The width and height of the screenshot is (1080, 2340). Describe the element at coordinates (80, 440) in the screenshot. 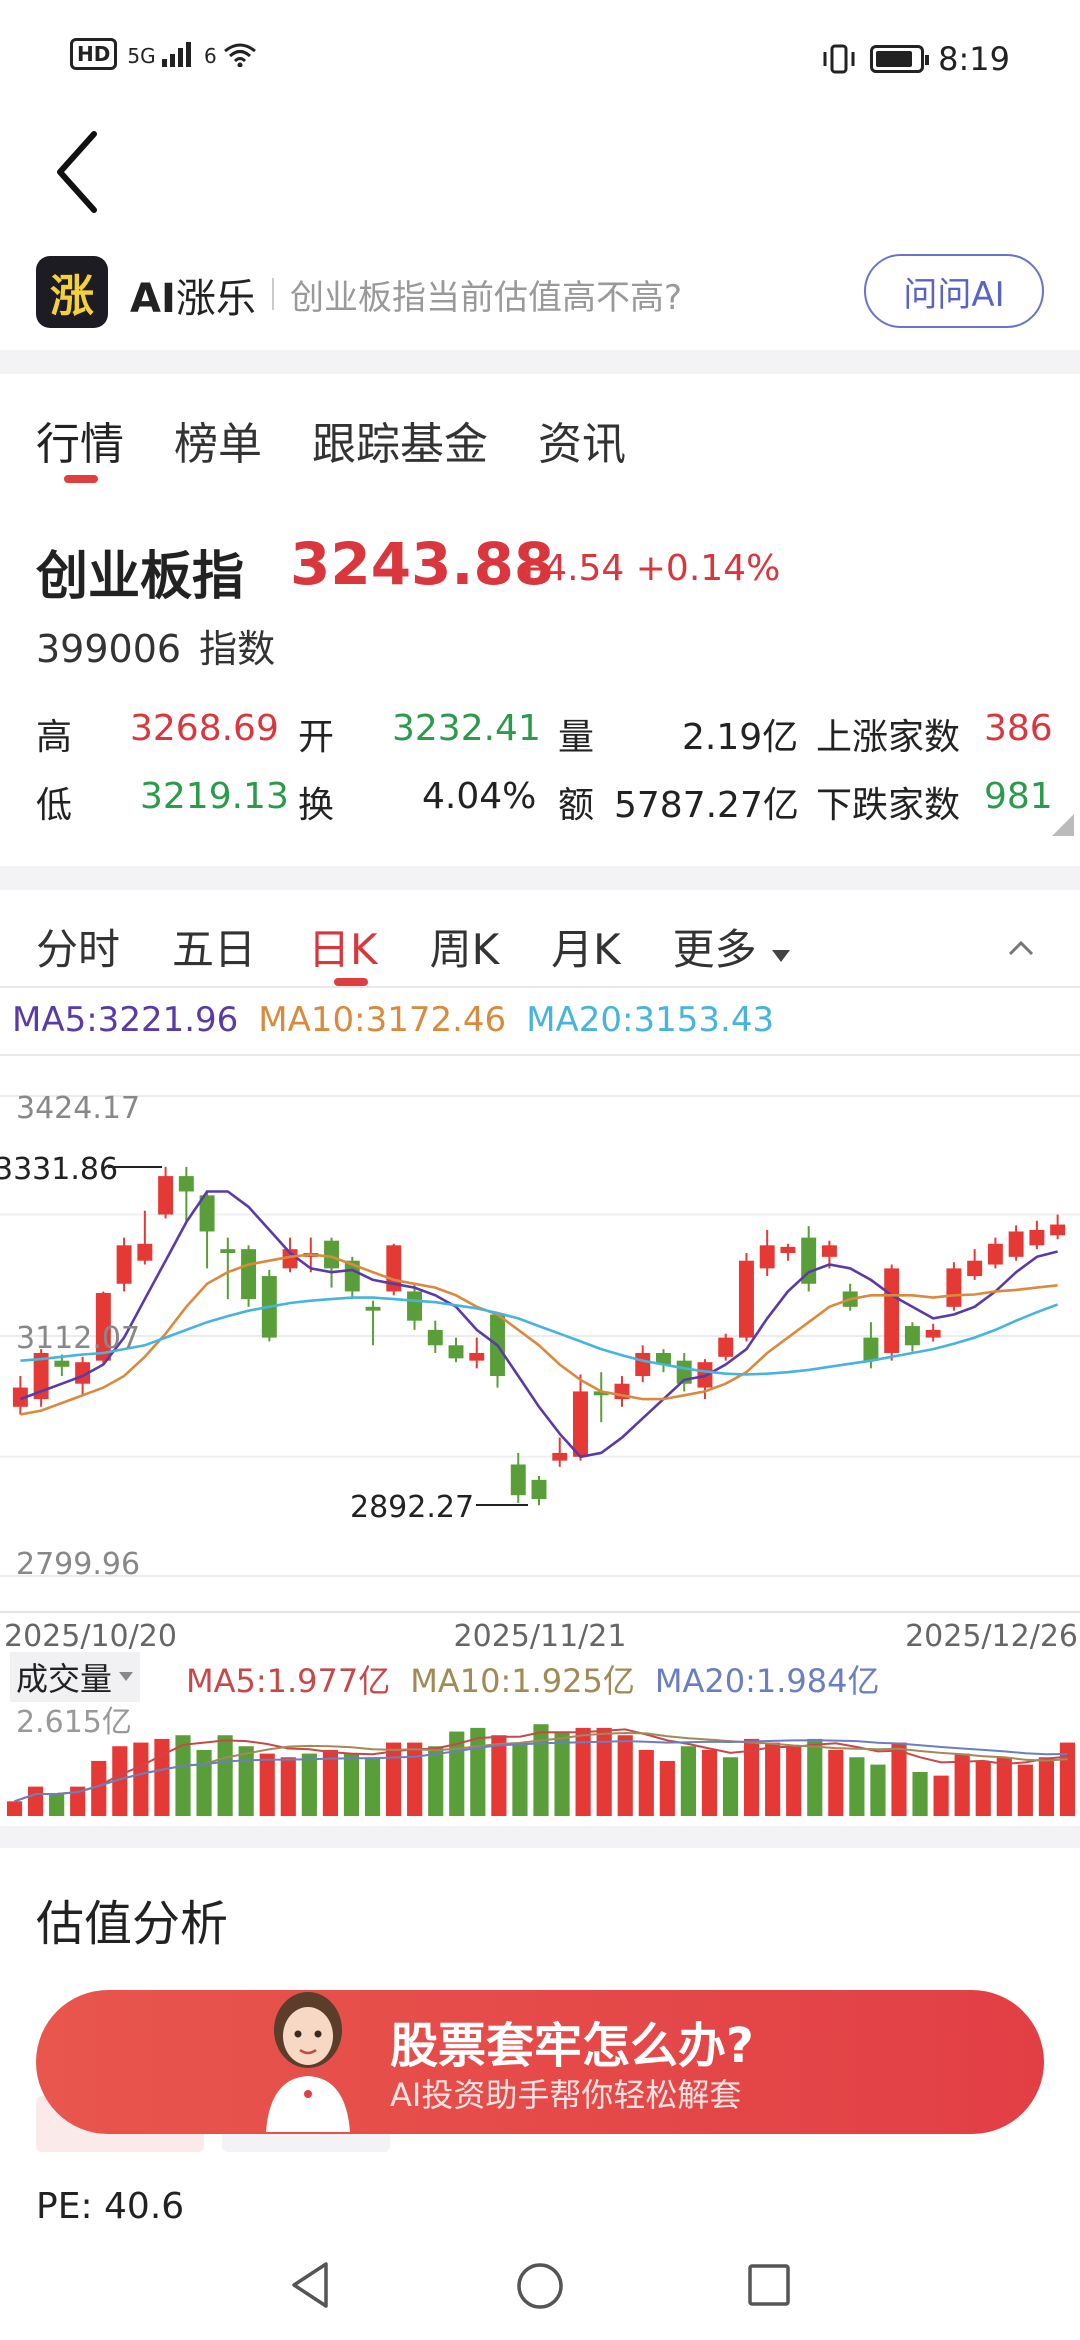

I see `tab-quotes: 行情` at that location.